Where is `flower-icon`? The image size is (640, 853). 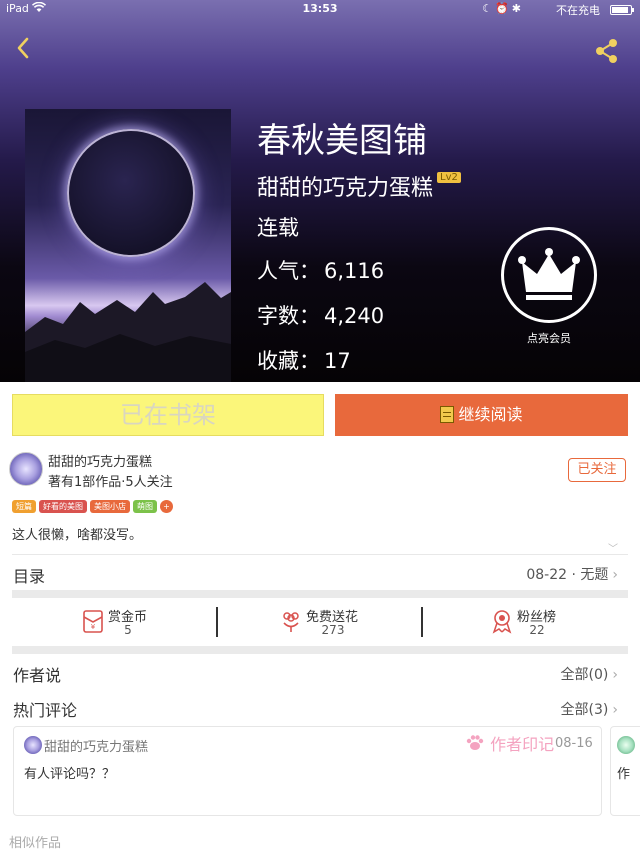 flower-icon is located at coordinates (291, 622).